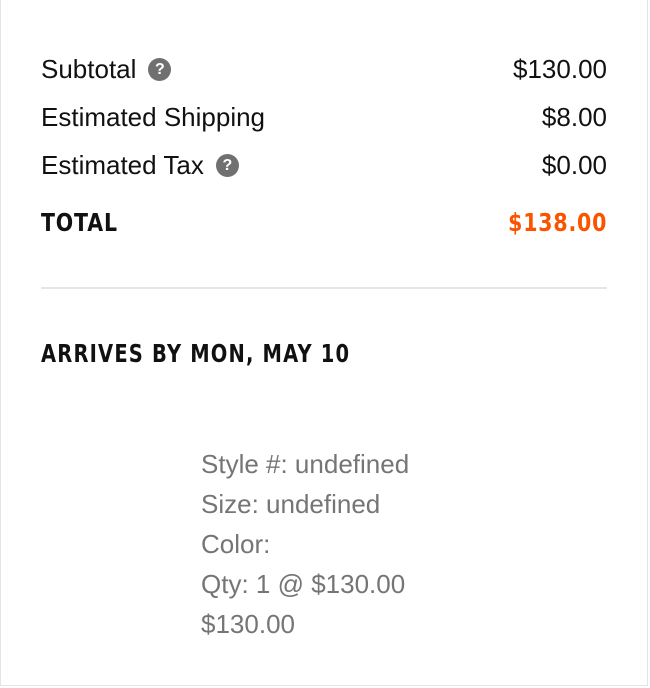 This screenshot has height=688, width=650. What do you see at coordinates (324, 288) in the screenshot?
I see `summary-divider` at bounding box center [324, 288].